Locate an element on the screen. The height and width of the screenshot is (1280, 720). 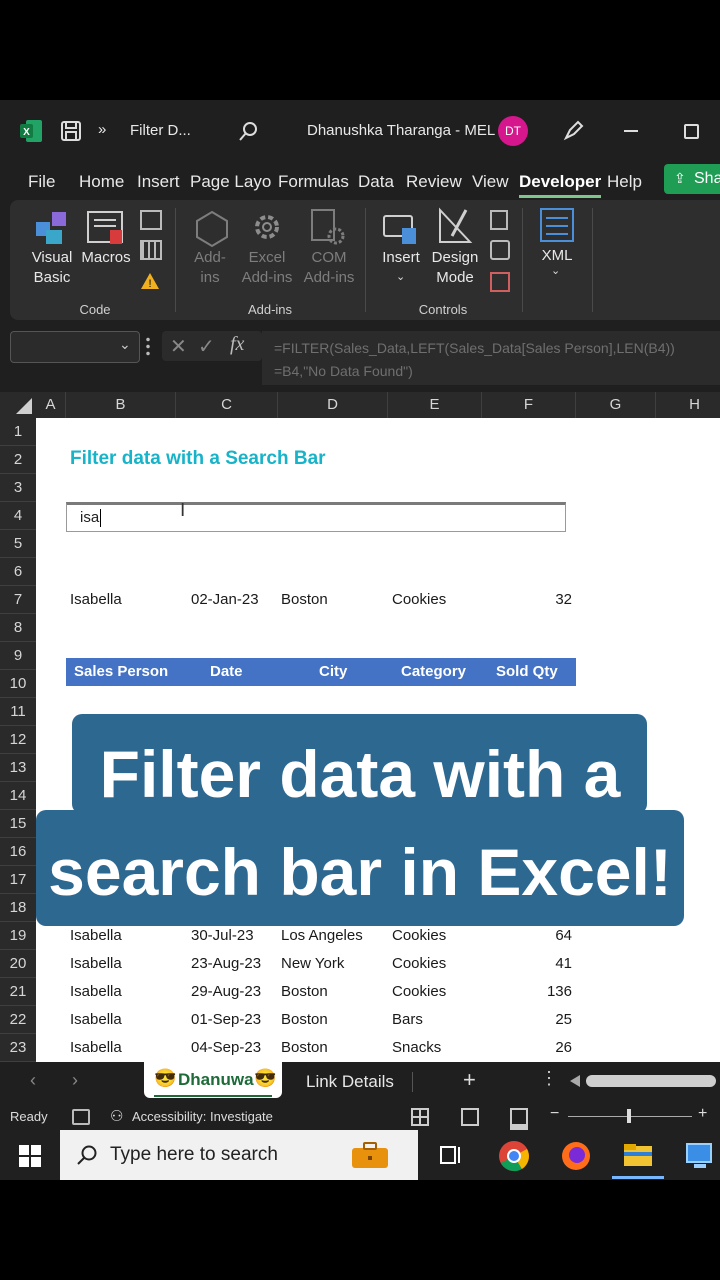
macros-icon is located at coordinates (106, 228).